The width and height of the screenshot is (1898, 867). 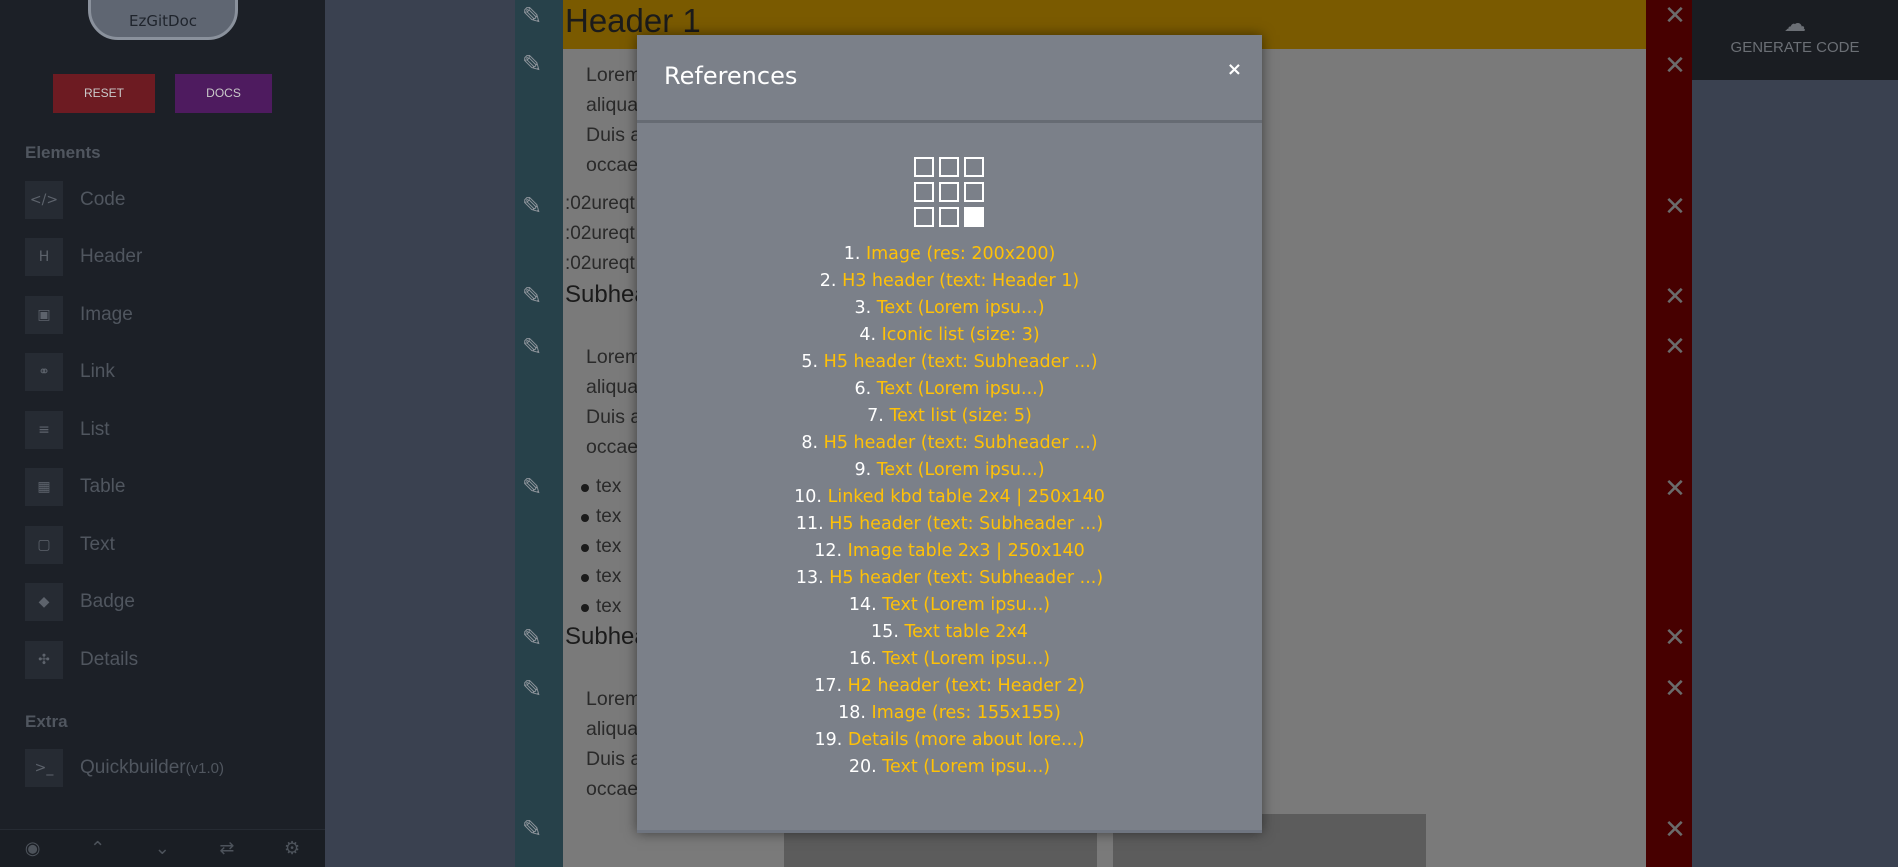 I want to click on eye-icon: ◉, so click(x=33, y=848).